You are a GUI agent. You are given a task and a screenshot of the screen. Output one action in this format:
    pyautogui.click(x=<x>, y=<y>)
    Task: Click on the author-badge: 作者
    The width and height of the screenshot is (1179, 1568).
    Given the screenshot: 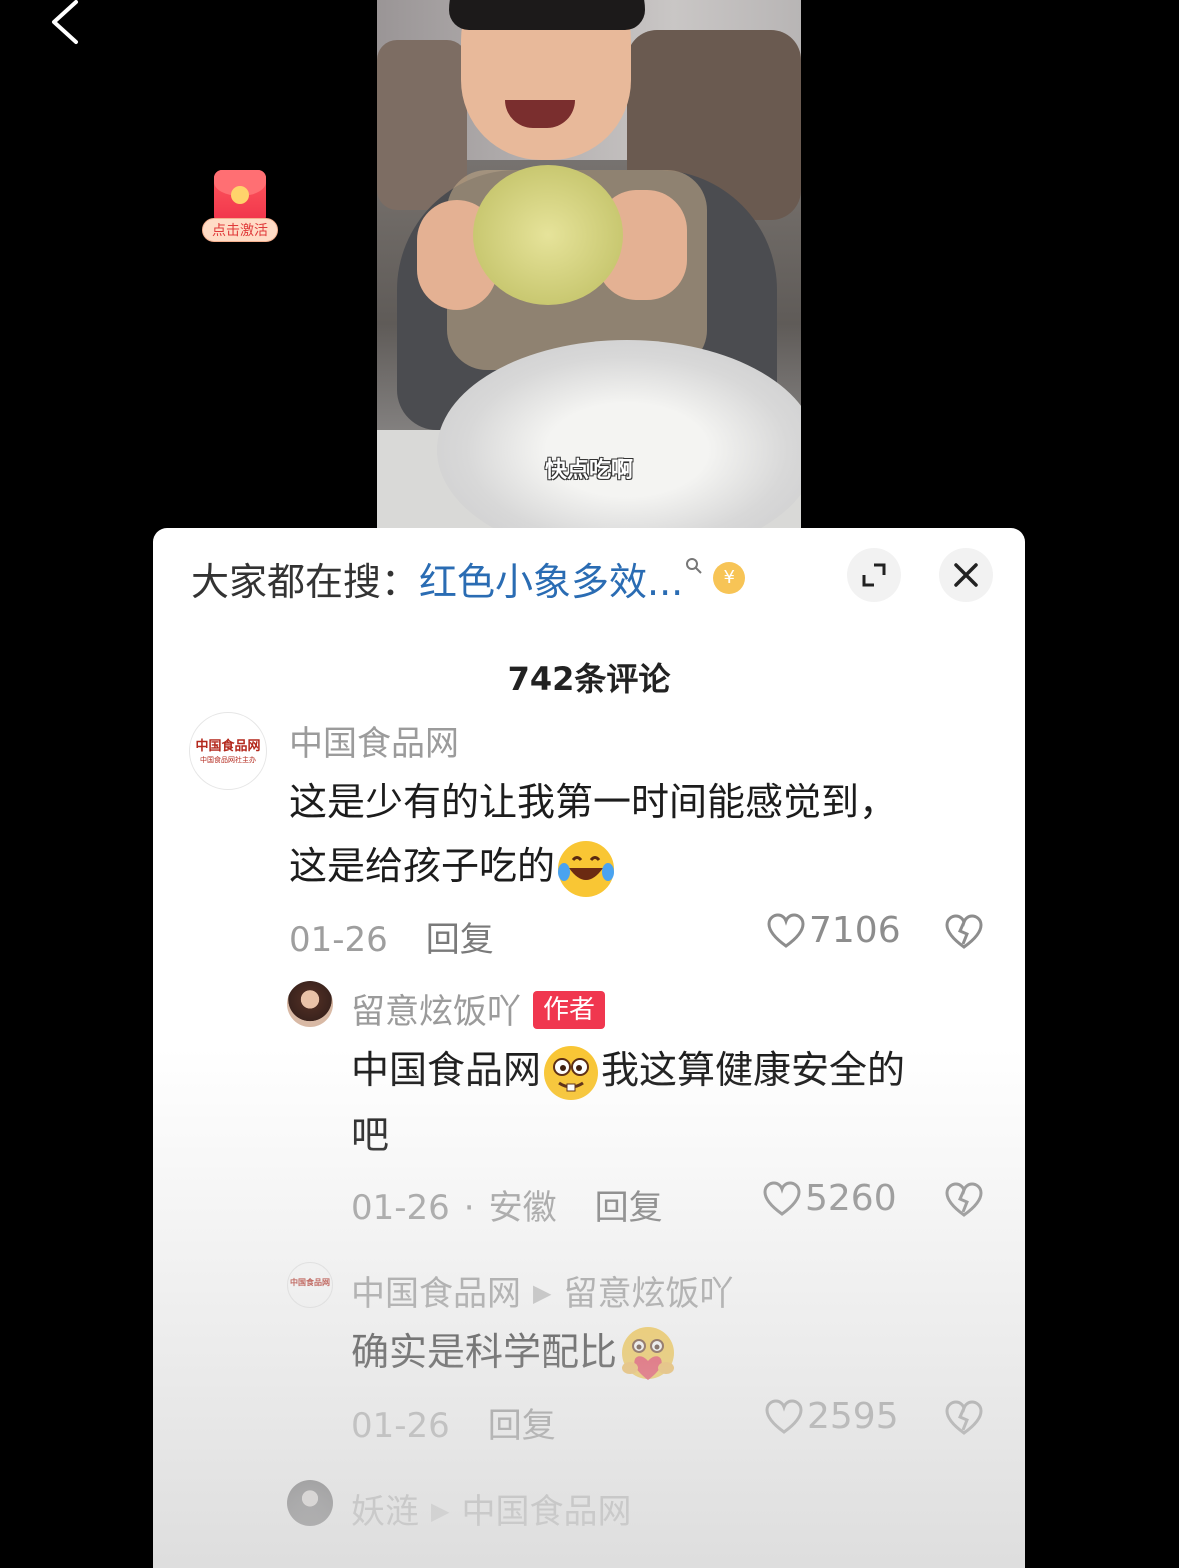 What is the action you would take?
    pyautogui.click(x=569, y=1009)
    